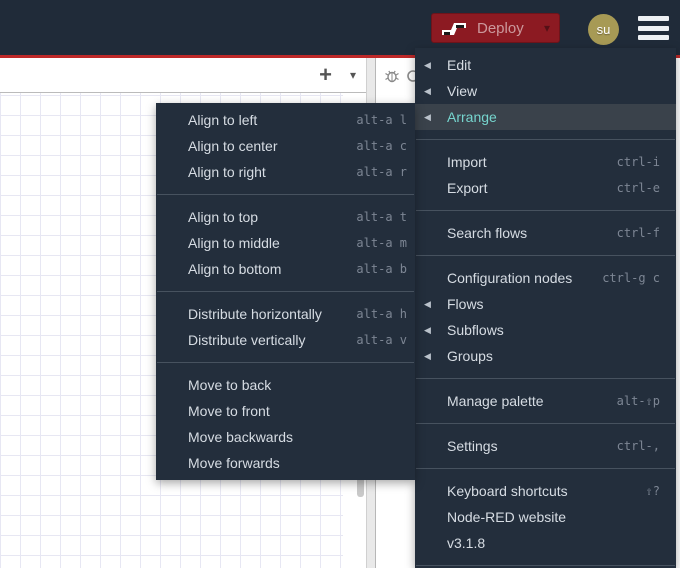 The height and width of the screenshot is (568, 680). I want to click on deploy-button: Deploy ▾, so click(495, 28).